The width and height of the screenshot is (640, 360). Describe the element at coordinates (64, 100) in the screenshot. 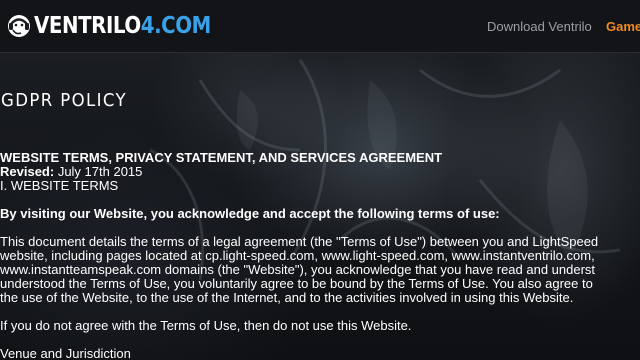

I see `page-title: GDPR POLICY` at that location.